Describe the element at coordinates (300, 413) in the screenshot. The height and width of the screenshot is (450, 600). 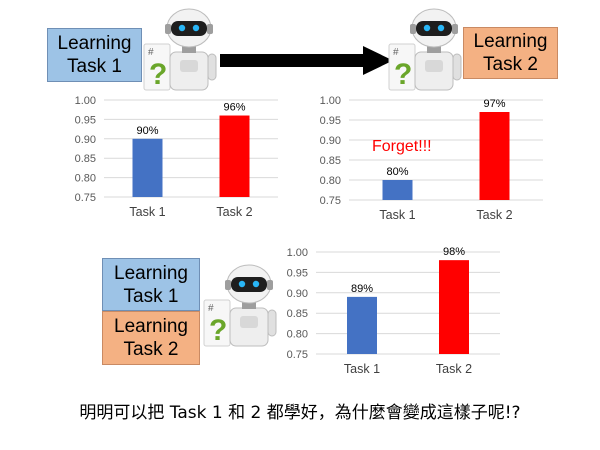
I see `caption: 明明可以把 Task 1 和 2 都學好，為什麼會變成這樣子呢!?` at that location.